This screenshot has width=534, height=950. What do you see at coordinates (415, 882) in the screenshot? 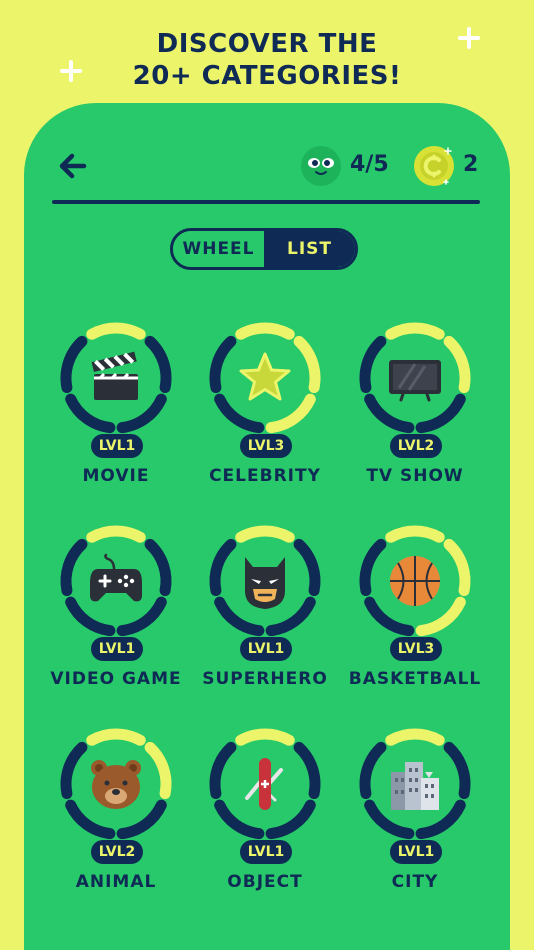
I see `category-label: CITY` at bounding box center [415, 882].